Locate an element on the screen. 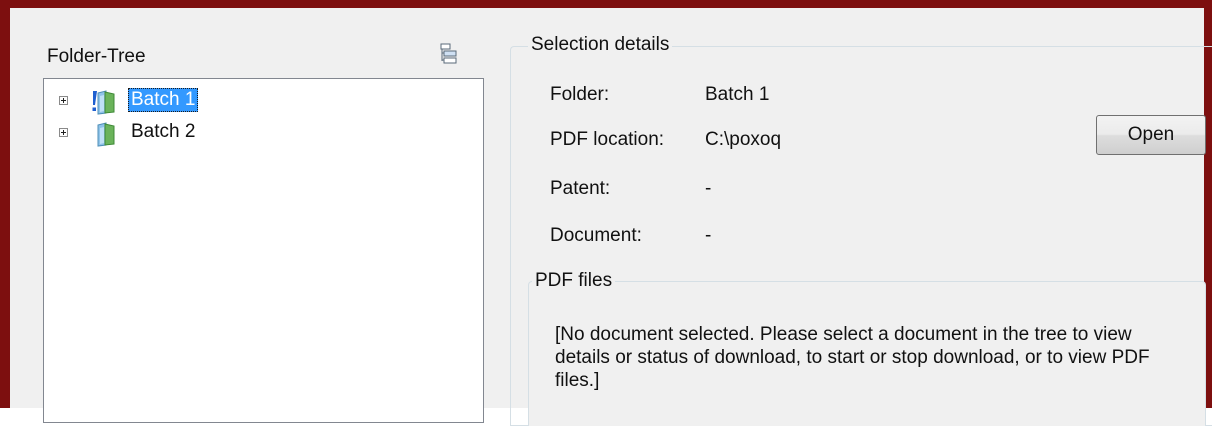  folder-warning-icon is located at coordinates (103, 102).